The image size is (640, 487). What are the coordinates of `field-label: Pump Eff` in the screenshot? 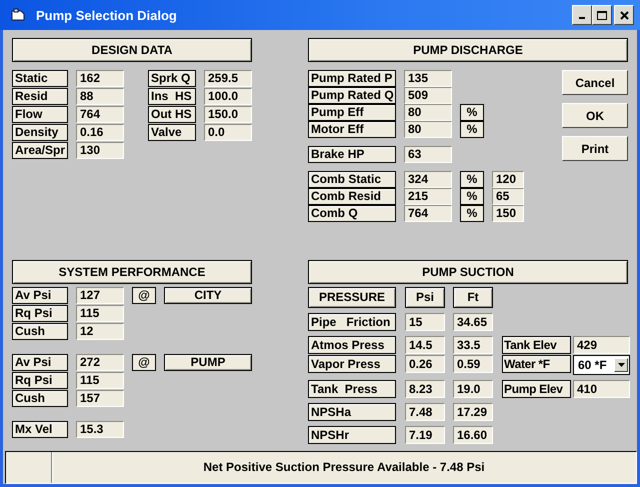 It's located at (352, 112).